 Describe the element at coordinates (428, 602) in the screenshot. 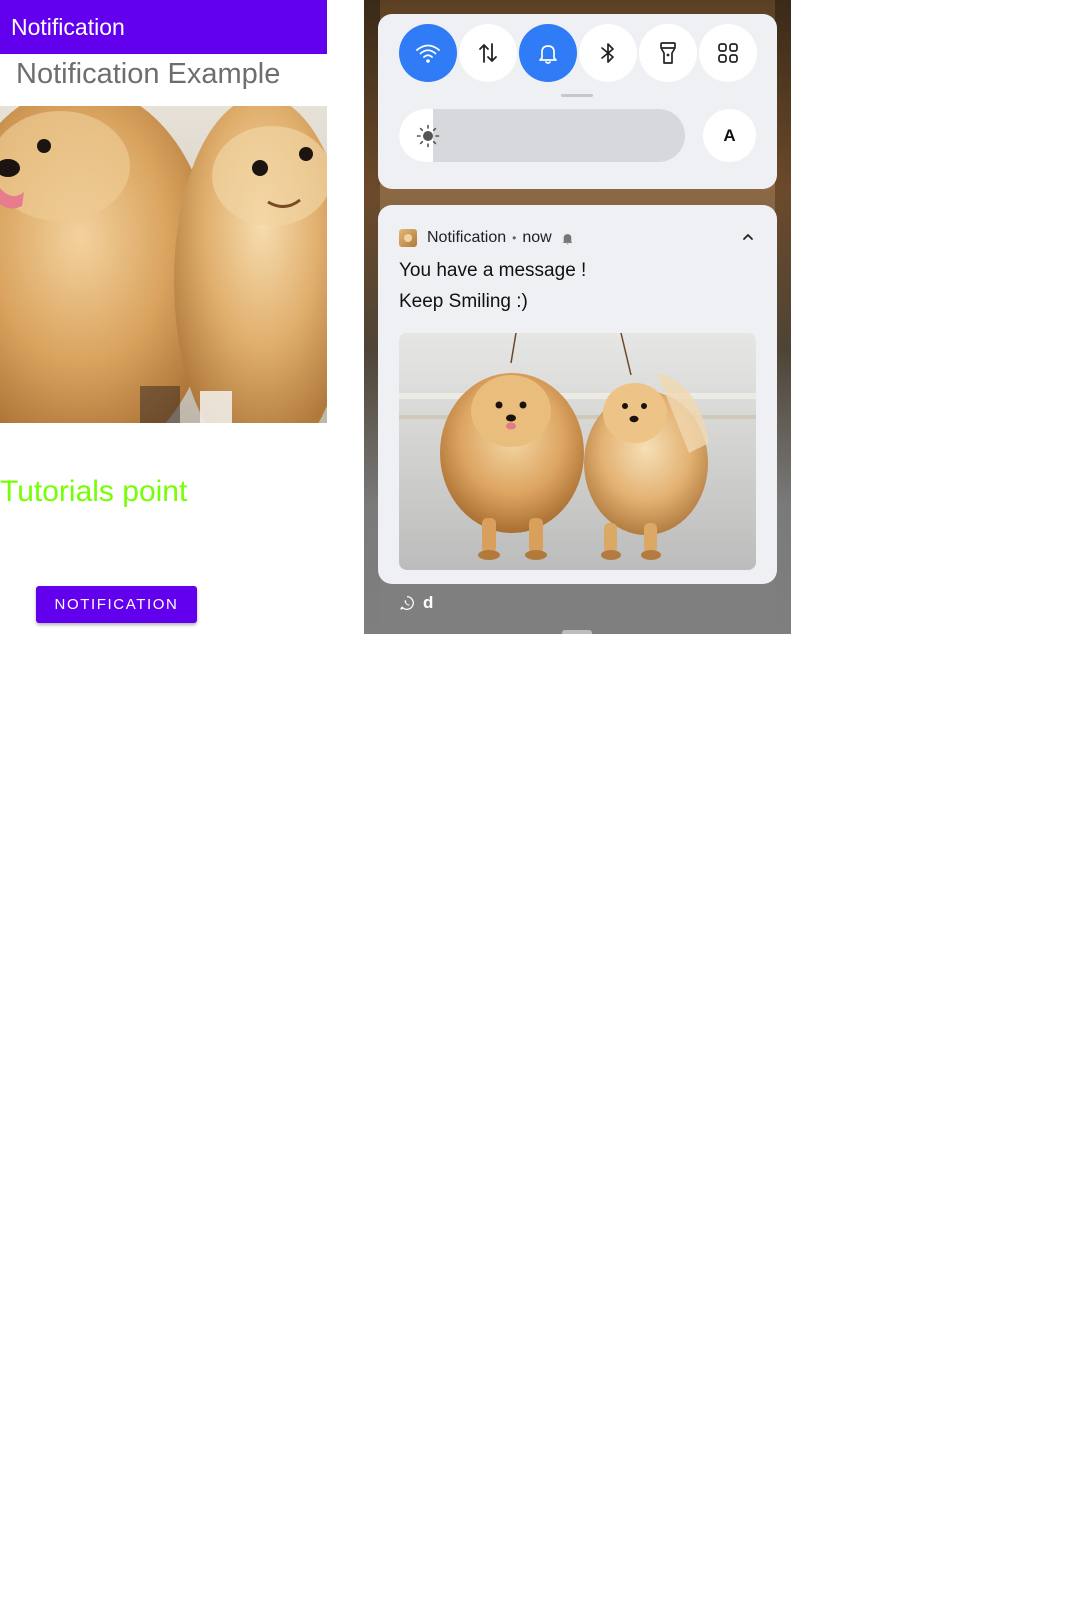

I see `status-letter: d` at that location.